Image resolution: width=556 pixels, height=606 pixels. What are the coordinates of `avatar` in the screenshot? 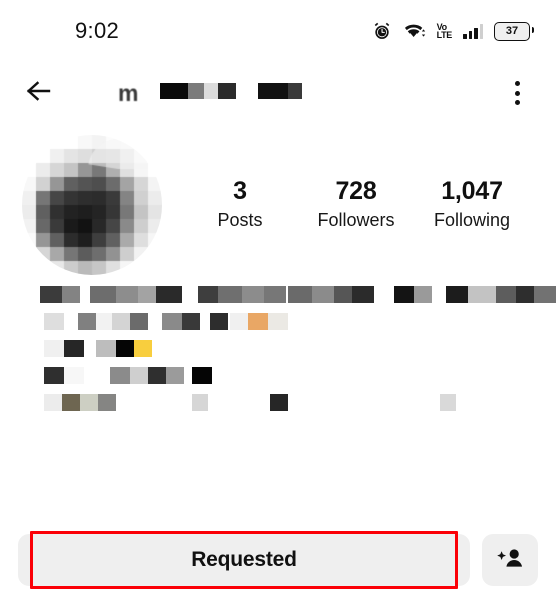 It's located at (92, 205).